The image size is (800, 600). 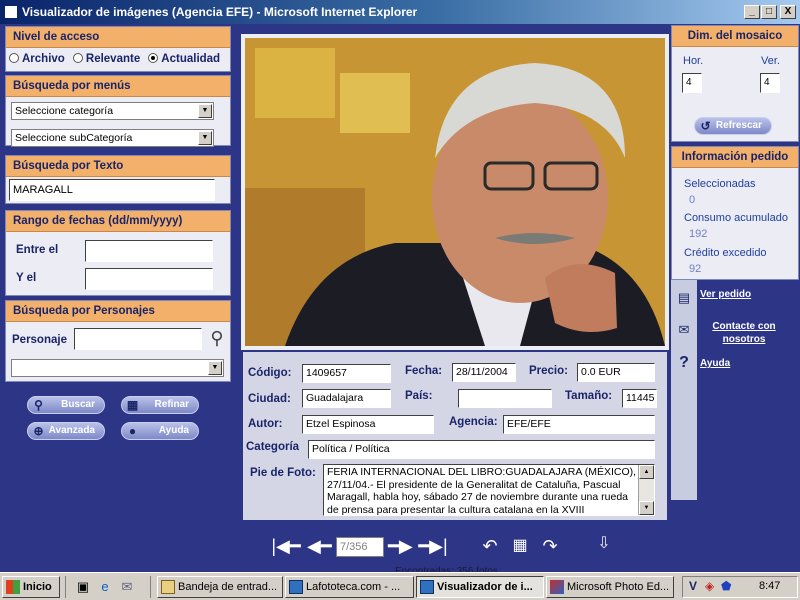 I want to click on agencia-label: Agencia:, so click(x=473, y=422).